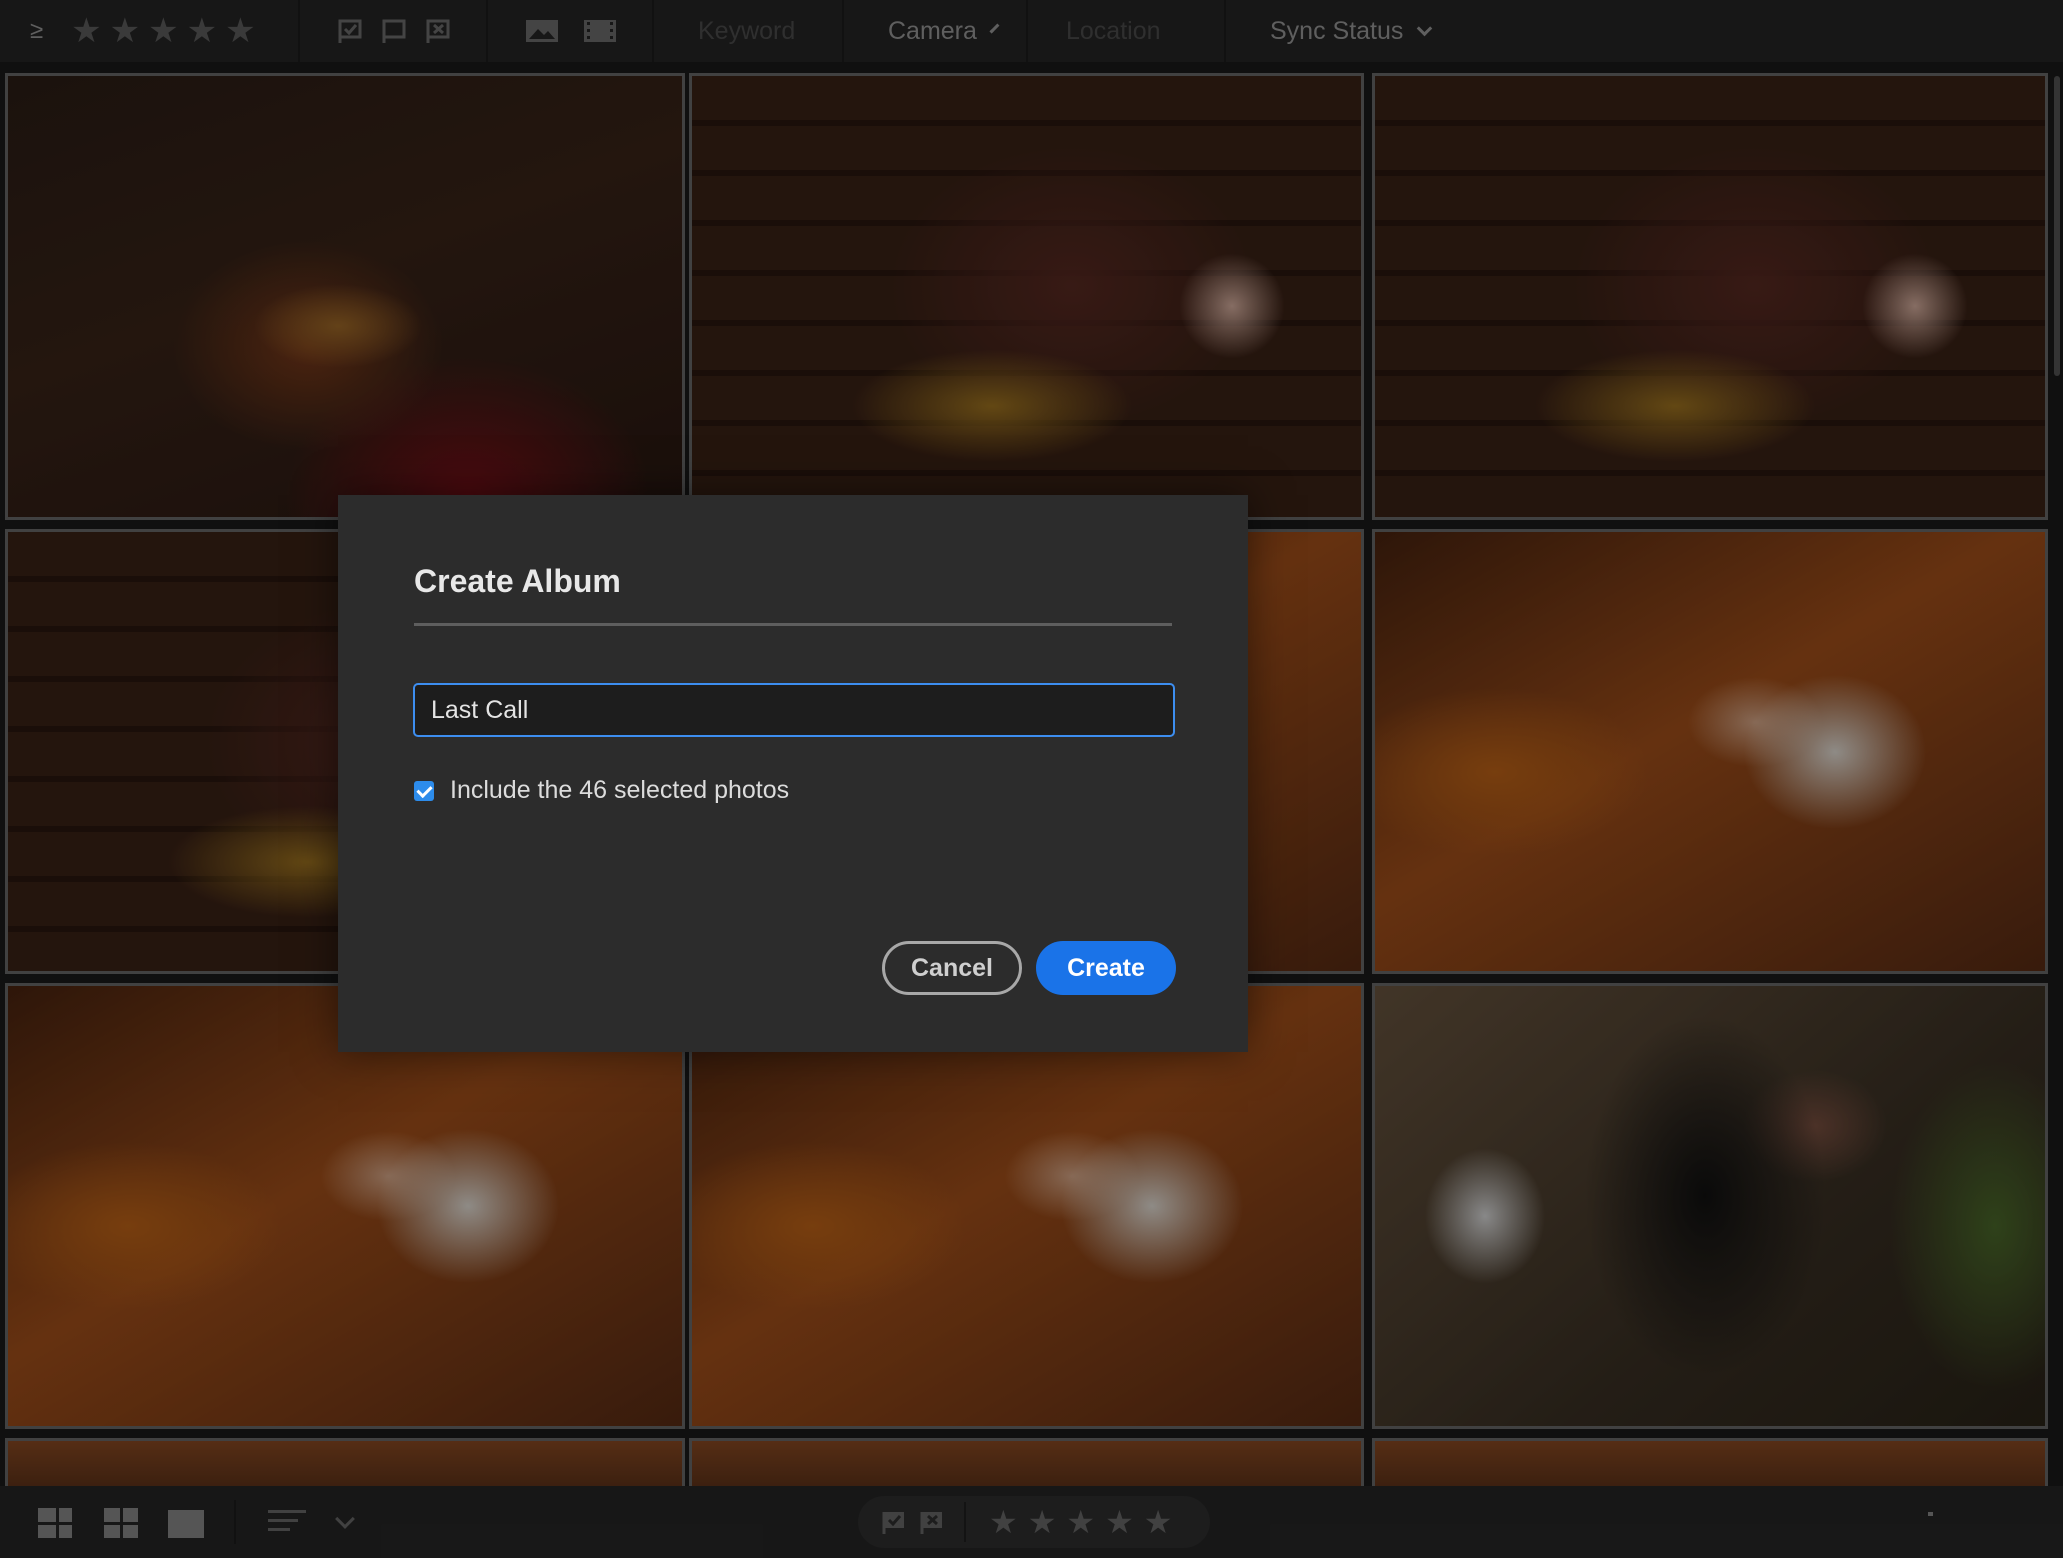 Image resolution: width=2063 pixels, height=1558 pixels. I want to click on cancel-button: Cancel, so click(952, 968).